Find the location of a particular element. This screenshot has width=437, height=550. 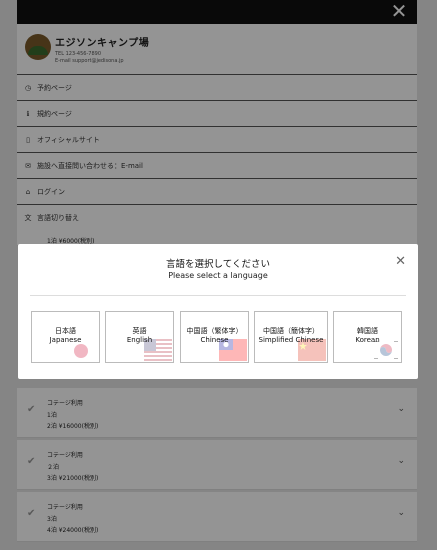

language-native-name: 中国語（繁体字） is located at coordinates (214, 331).